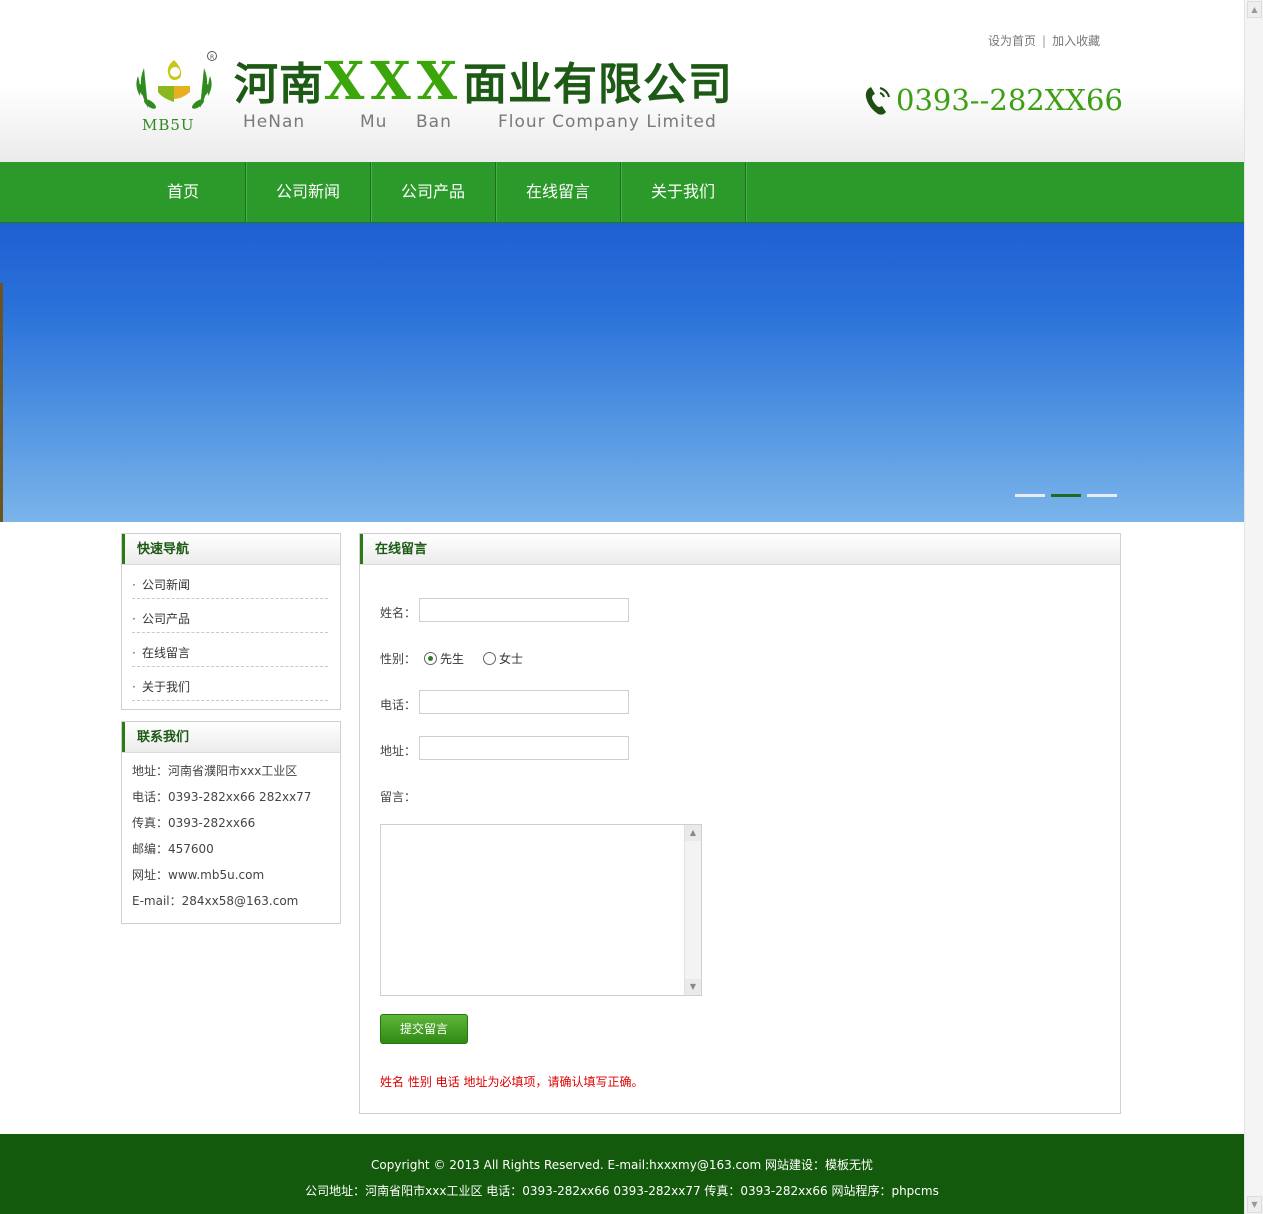 The height and width of the screenshot is (1214, 1263). Describe the element at coordinates (230, 616) in the screenshot. I see `quick-nav-item: · 公司产品` at that location.